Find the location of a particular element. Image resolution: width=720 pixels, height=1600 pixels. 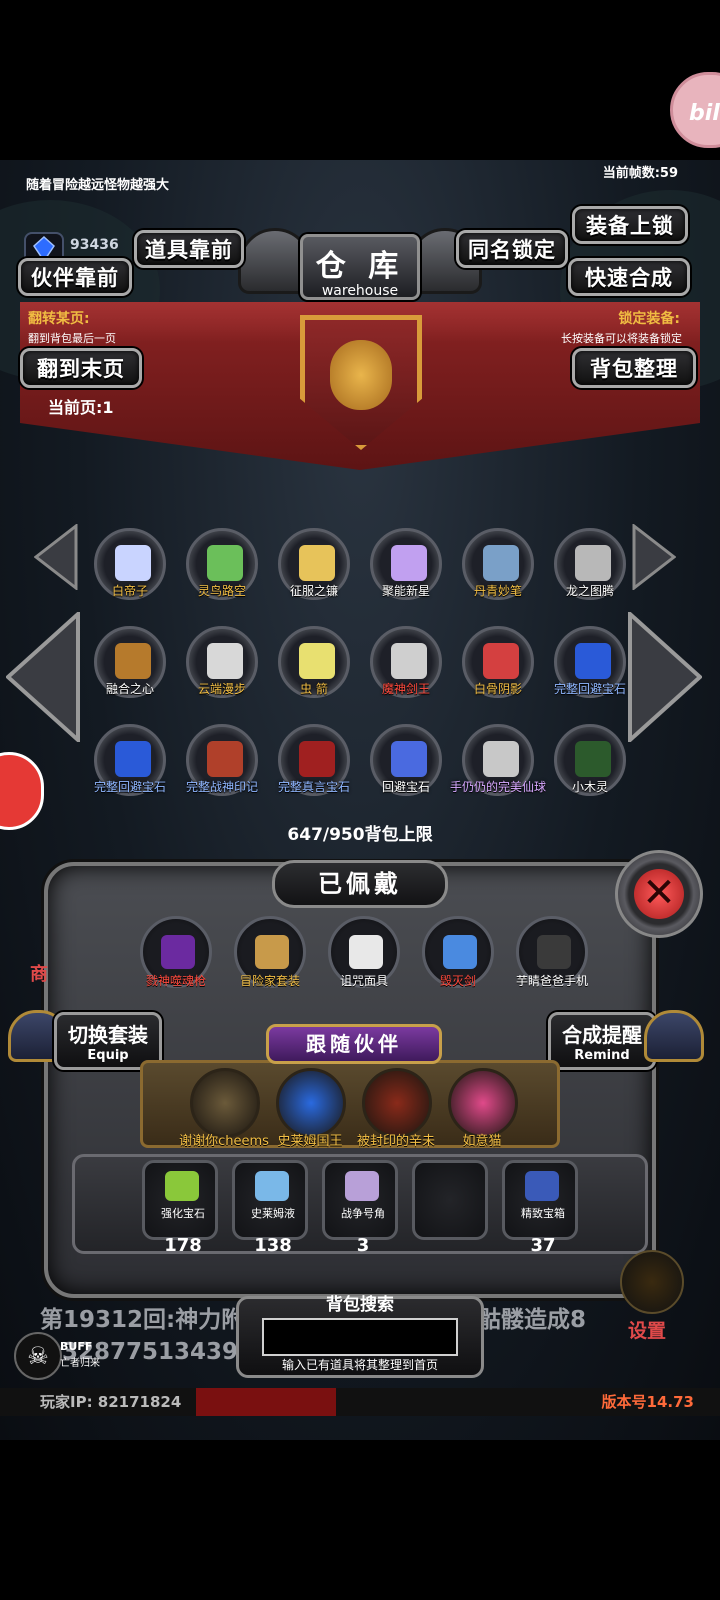

bag-item: 虫 箭 is located at coordinates (314, 668).